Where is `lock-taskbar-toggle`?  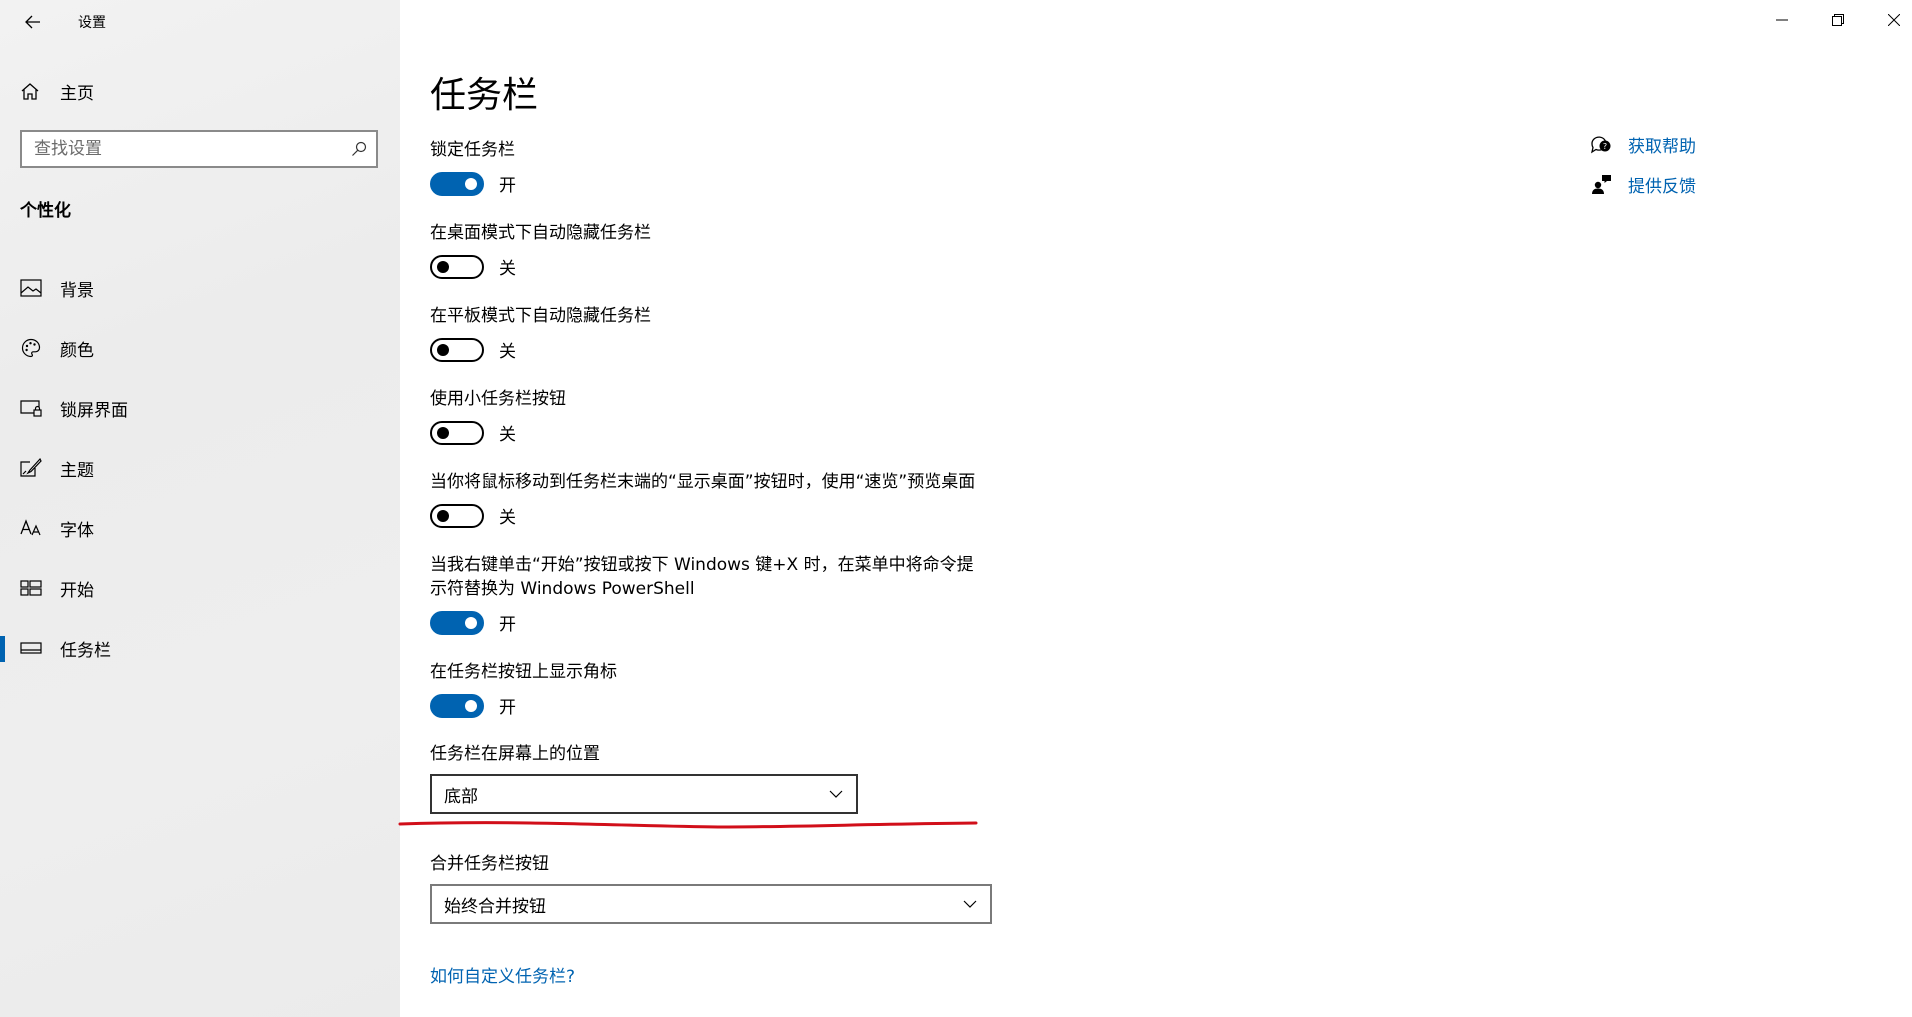 lock-taskbar-toggle is located at coordinates (457, 183).